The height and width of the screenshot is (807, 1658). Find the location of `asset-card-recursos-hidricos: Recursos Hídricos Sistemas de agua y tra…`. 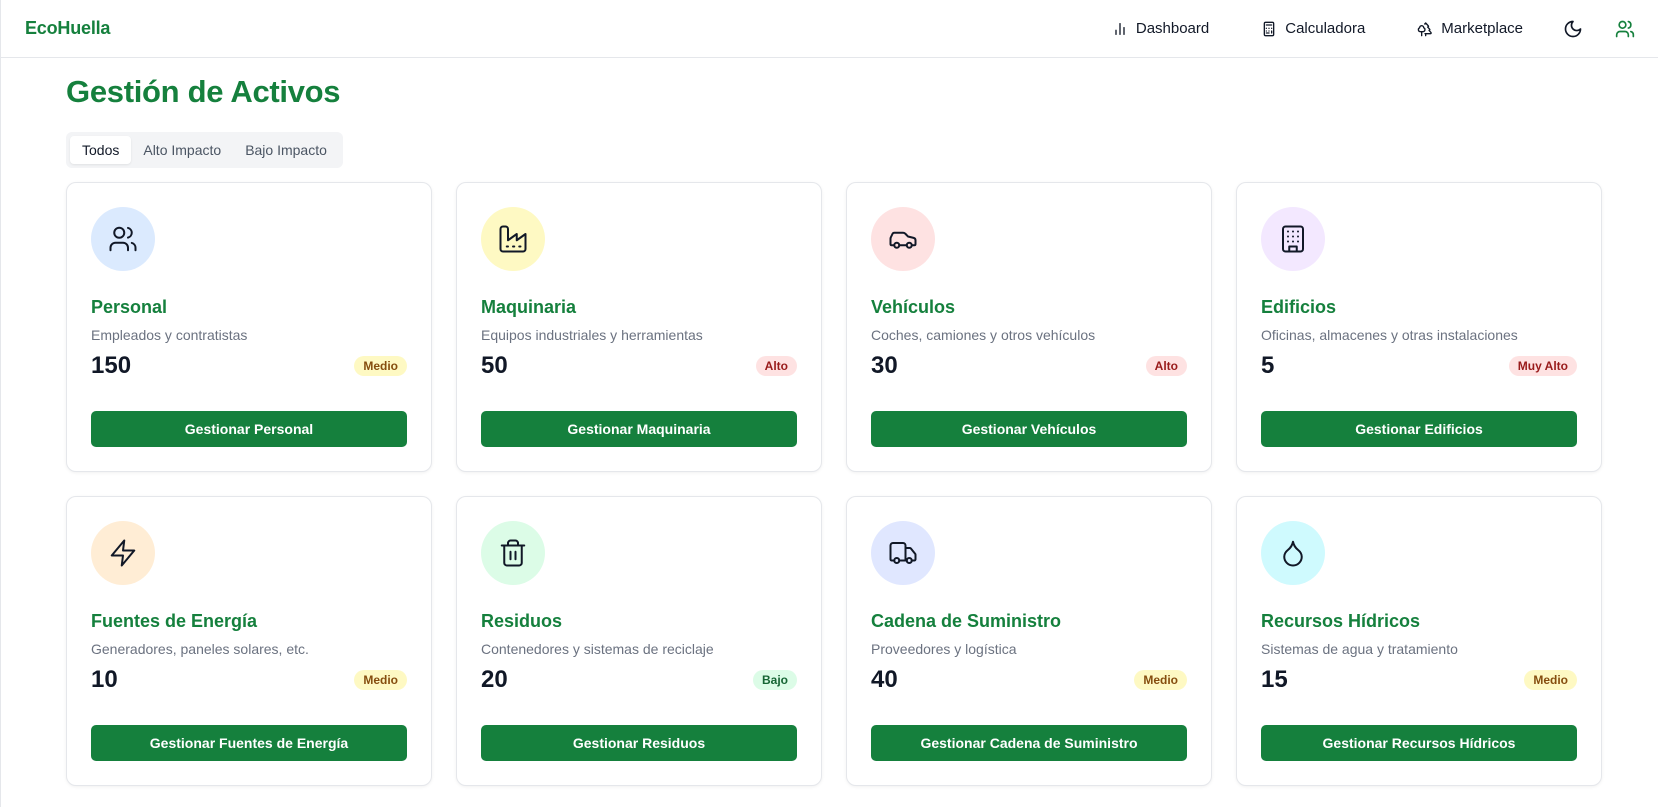

asset-card-recursos-hidricos: Recursos Hídricos Sistemas de agua y tra… is located at coordinates (1419, 641).